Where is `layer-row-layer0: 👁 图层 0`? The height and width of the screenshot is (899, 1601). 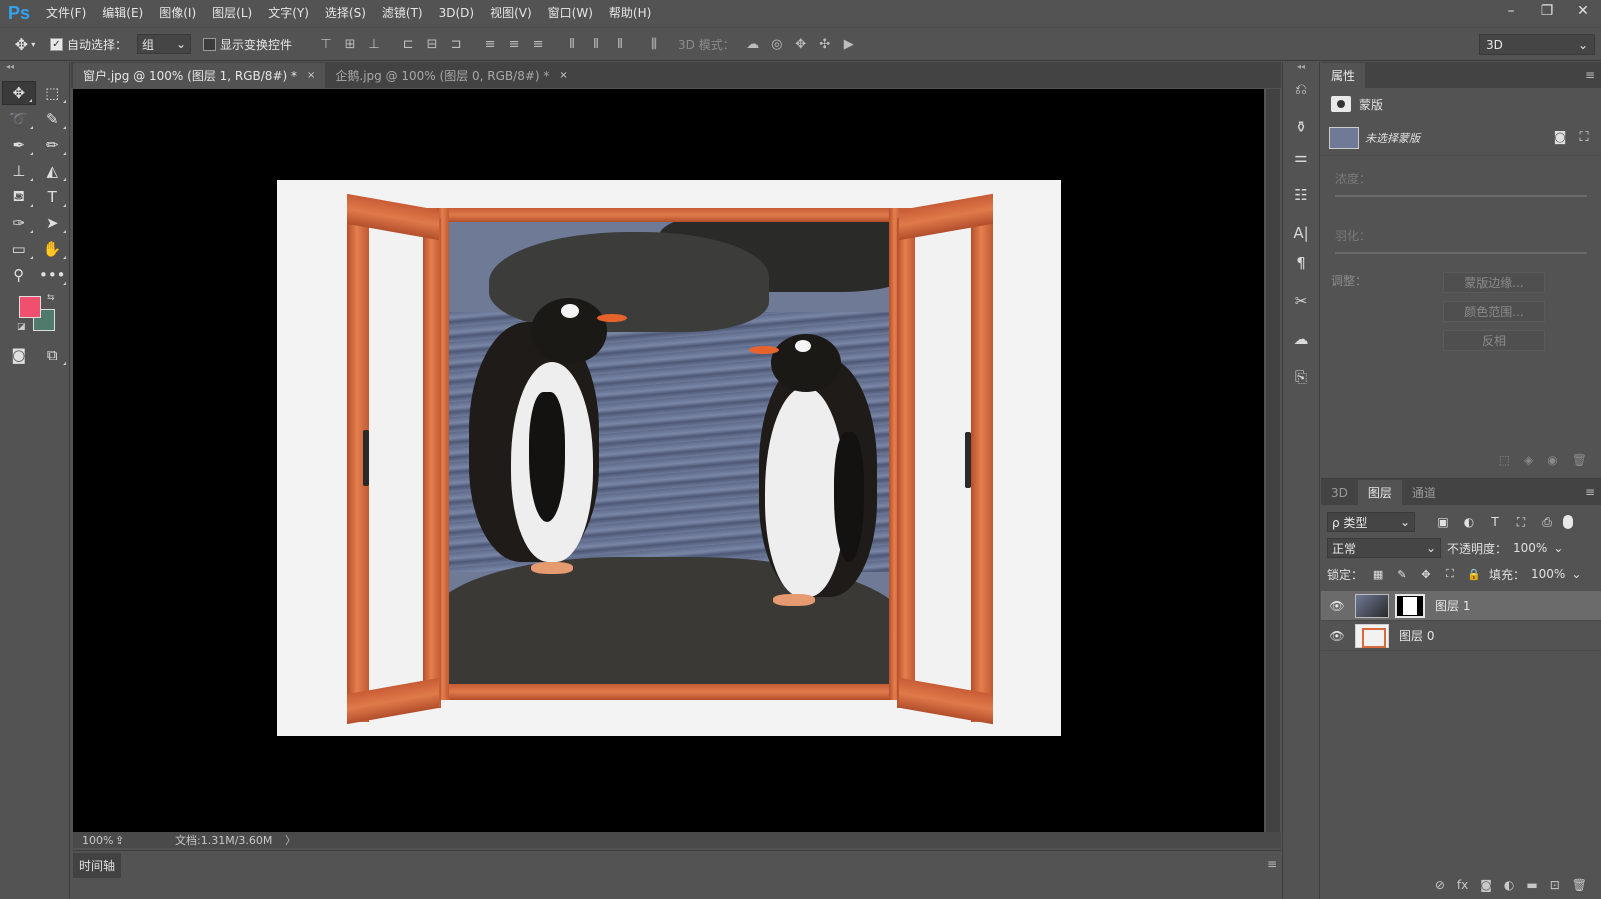 layer-row-layer0: 👁 图层 0 is located at coordinates (1461, 636).